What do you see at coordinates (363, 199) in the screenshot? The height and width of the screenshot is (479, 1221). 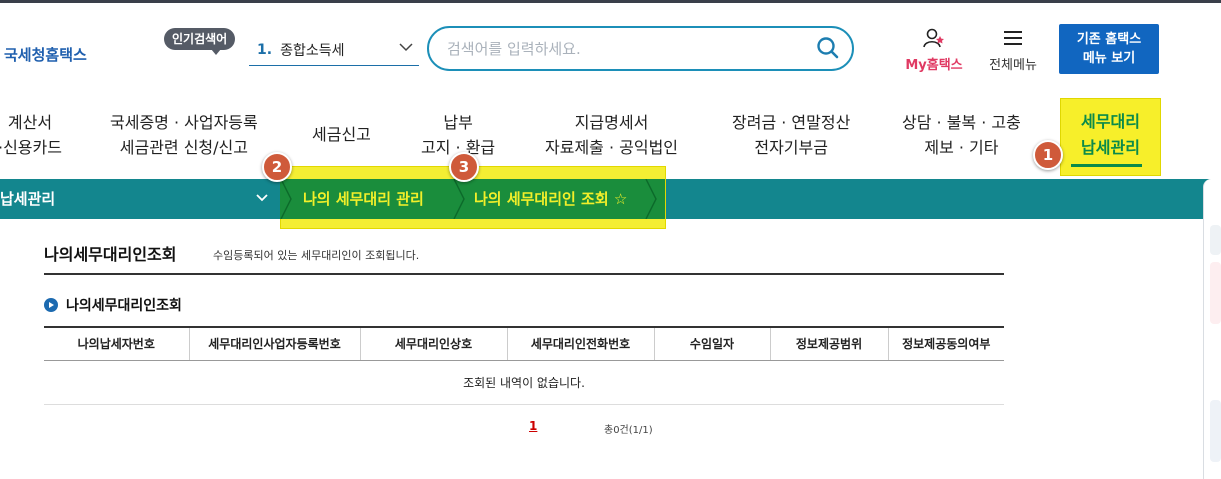 I see `breadcrumb-level2: 나의 세무대리 관리` at bounding box center [363, 199].